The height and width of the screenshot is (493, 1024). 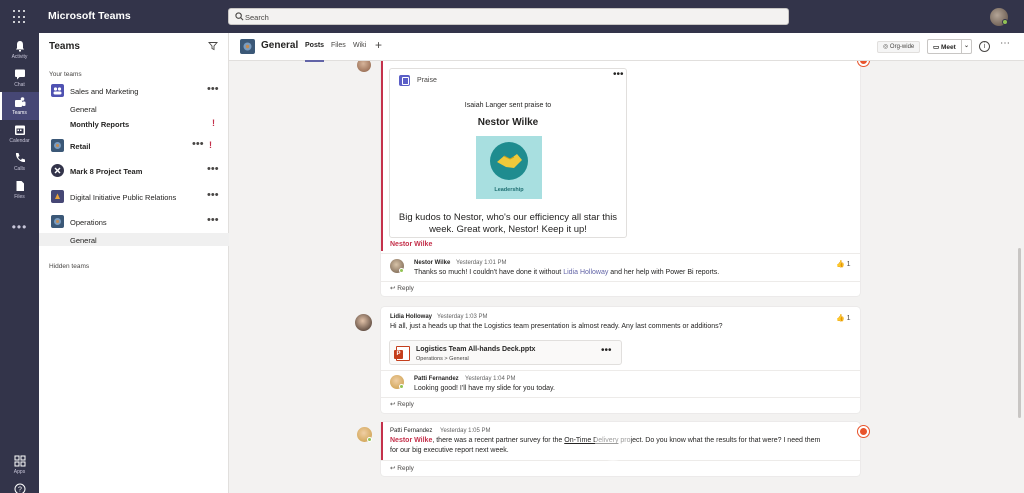 I want to click on tab-posts: Posts, so click(x=315, y=52).